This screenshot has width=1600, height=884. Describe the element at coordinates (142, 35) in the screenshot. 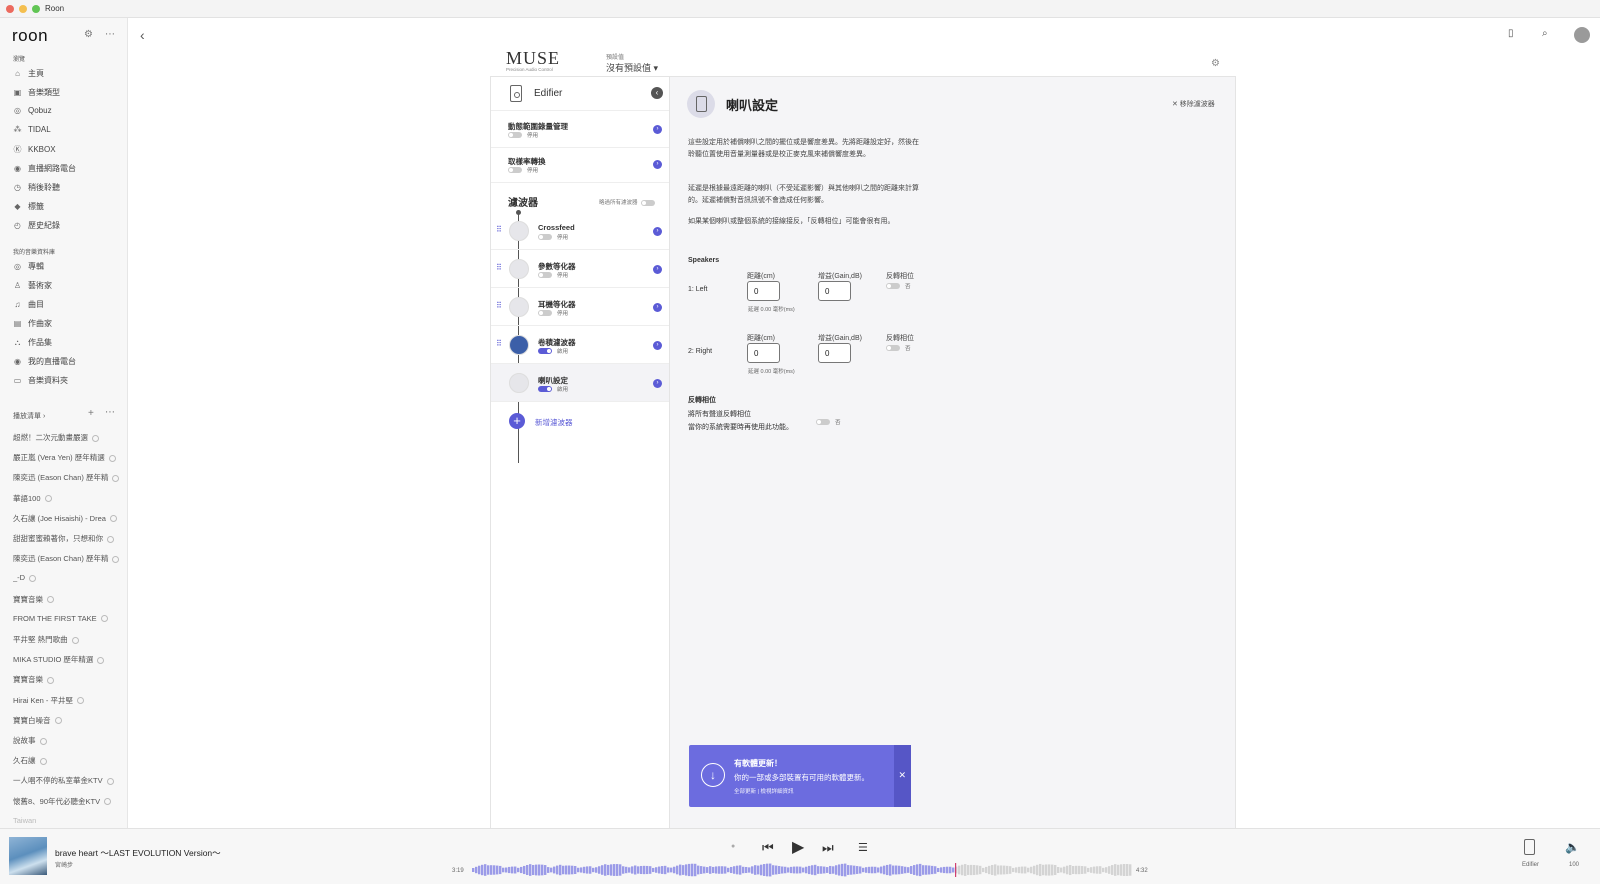

I see `back-arrow-icon: ‹` at that location.